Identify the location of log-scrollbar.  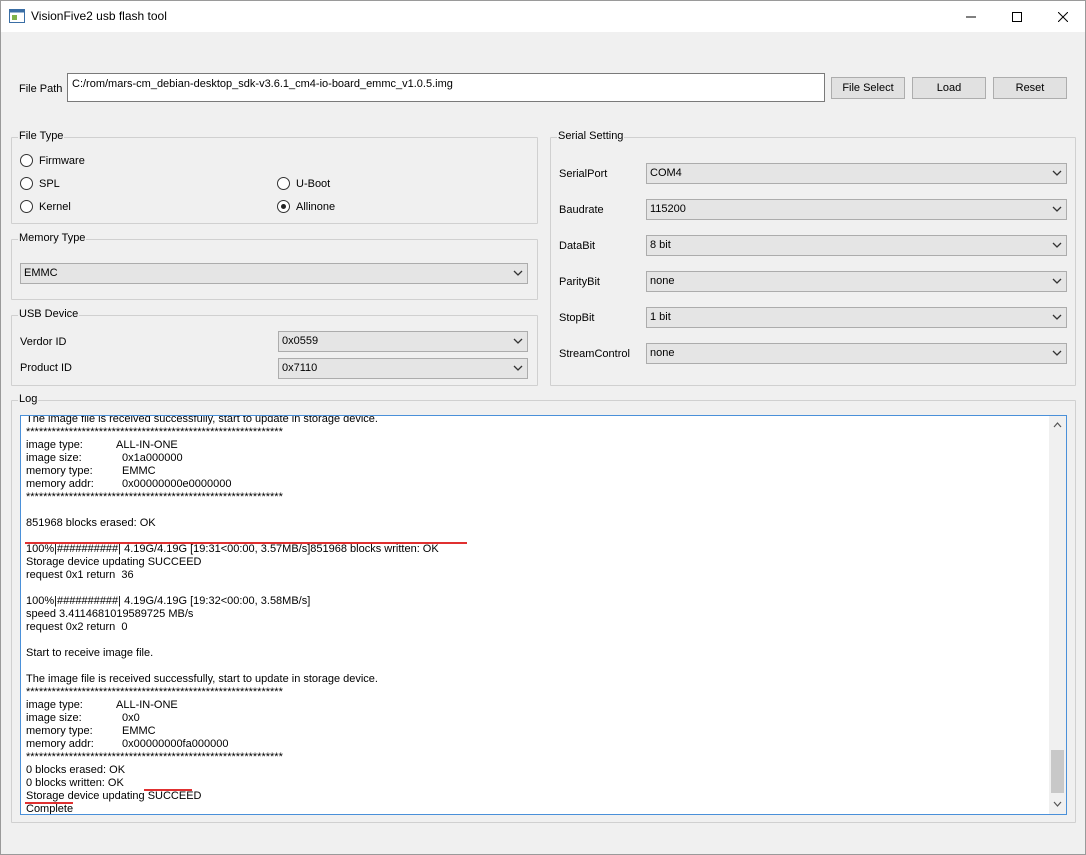
(1057, 615).